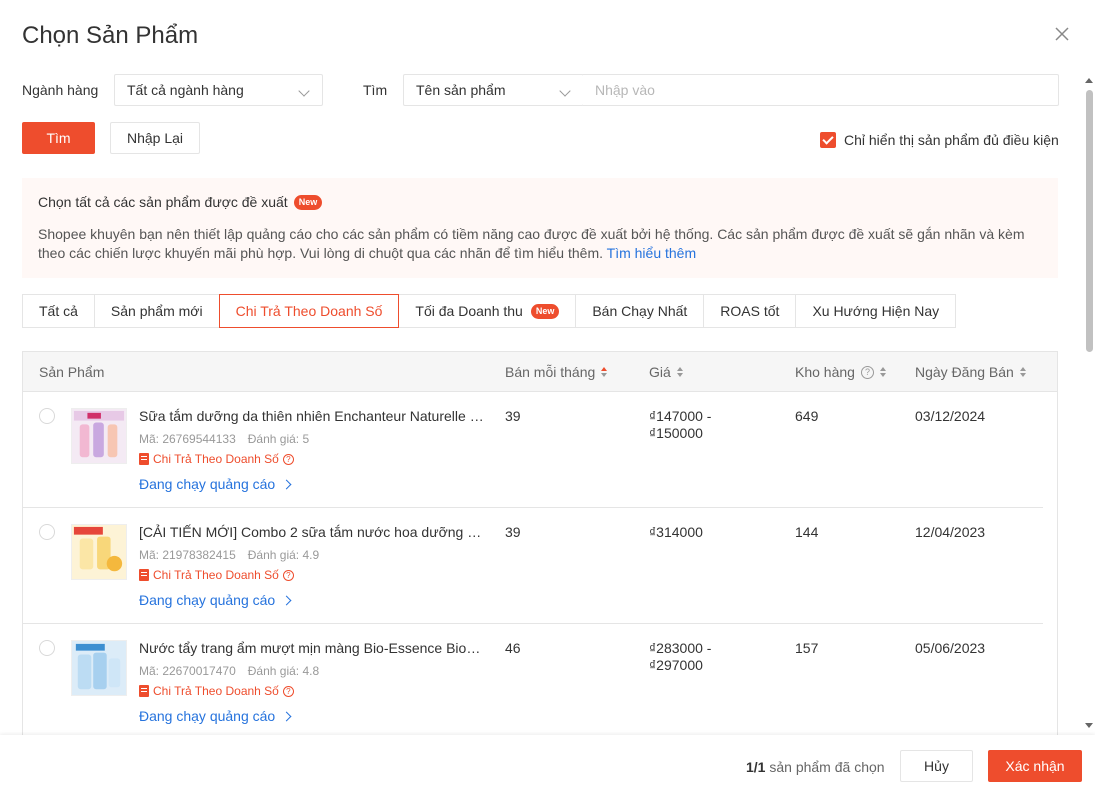 This screenshot has width=1095, height=795. What do you see at coordinates (807, 416) in the screenshot?
I see `stock-cell: 649` at bounding box center [807, 416].